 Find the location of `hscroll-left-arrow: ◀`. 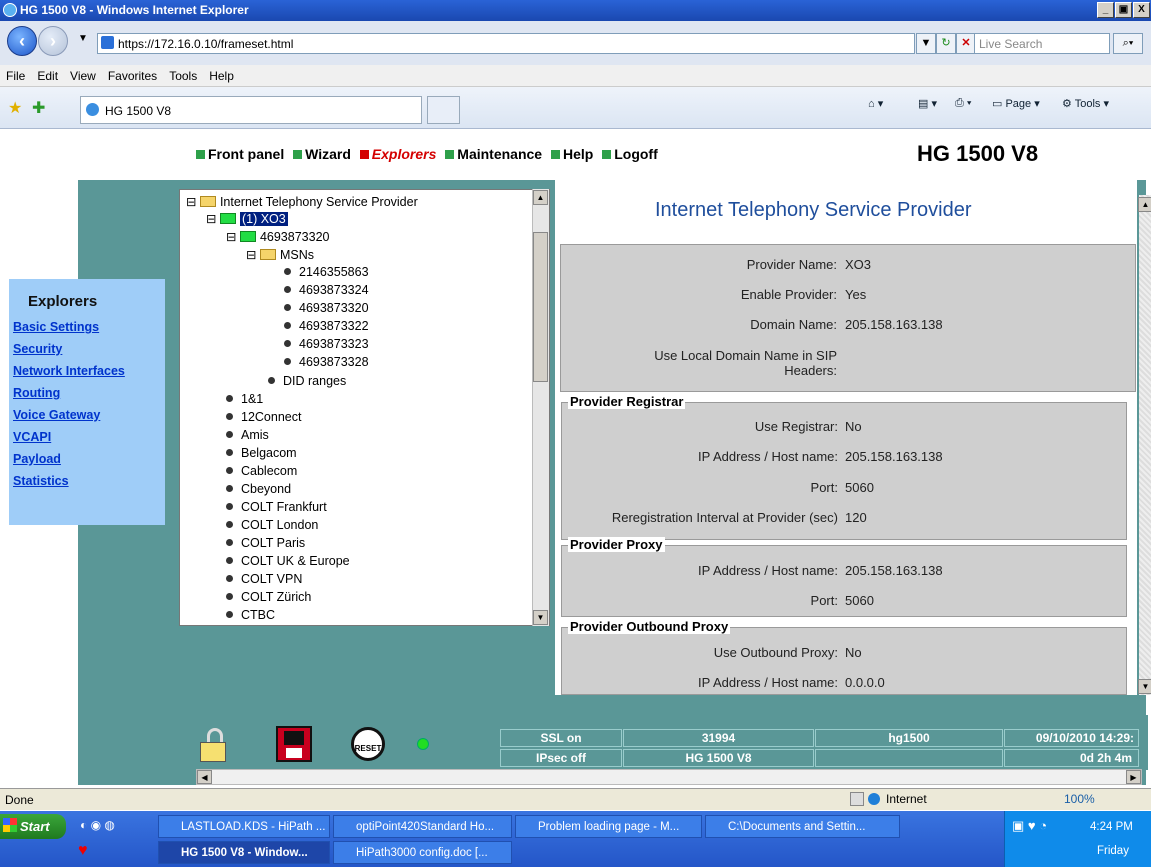

hscroll-left-arrow: ◀ is located at coordinates (204, 777).